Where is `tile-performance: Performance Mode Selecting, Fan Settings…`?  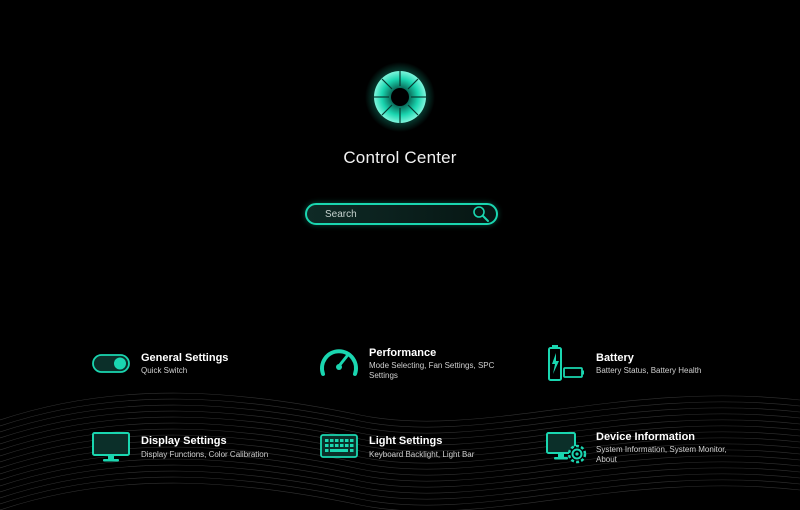
tile-performance: Performance Mode Selecting, Fan Settings… is located at coordinates (418, 366).